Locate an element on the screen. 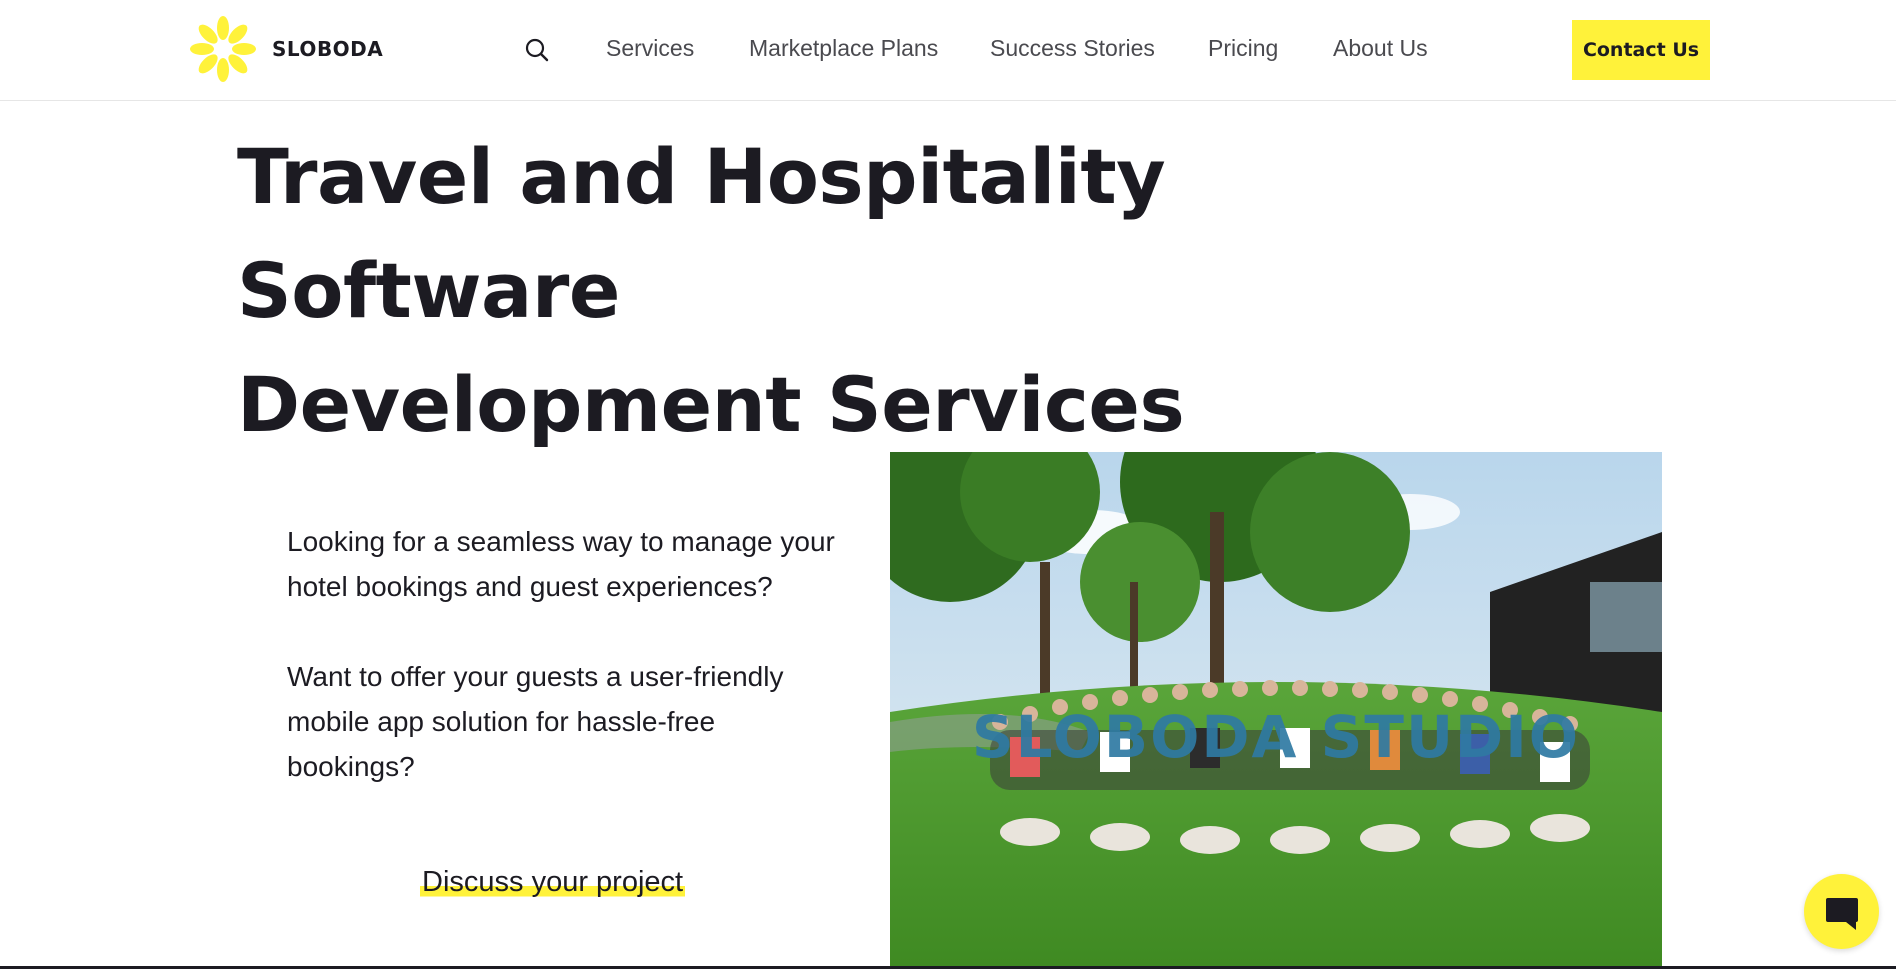  nav-item-pricing: Pricing is located at coordinates (1243, 48).